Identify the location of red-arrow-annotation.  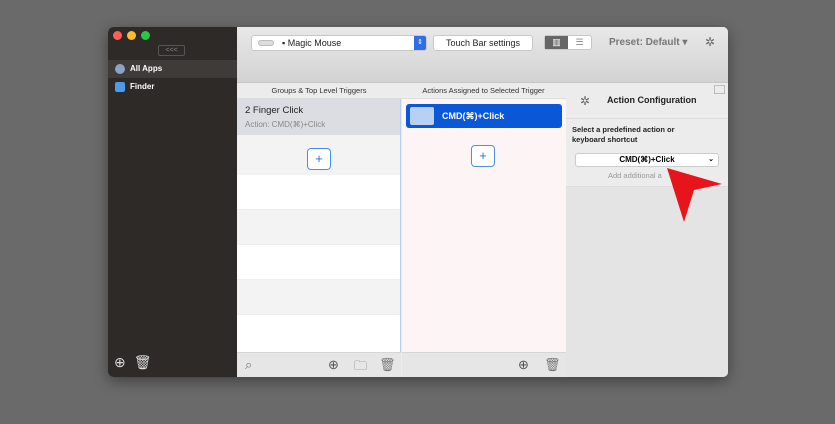
(694, 195).